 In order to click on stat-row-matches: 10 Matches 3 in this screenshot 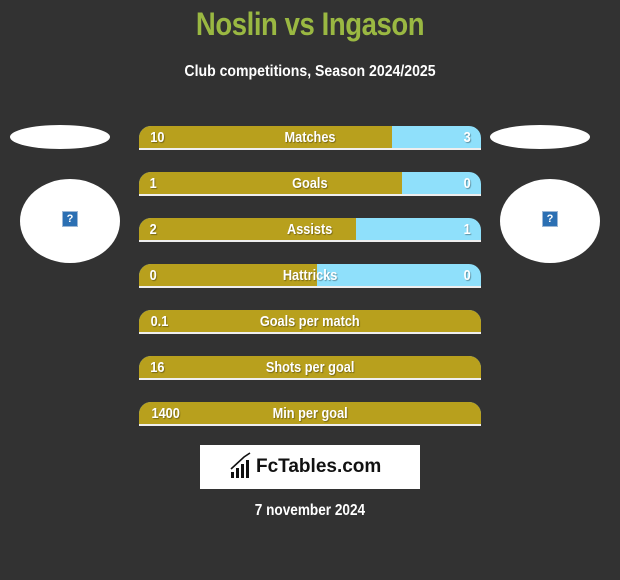, I will do `click(310, 138)`.